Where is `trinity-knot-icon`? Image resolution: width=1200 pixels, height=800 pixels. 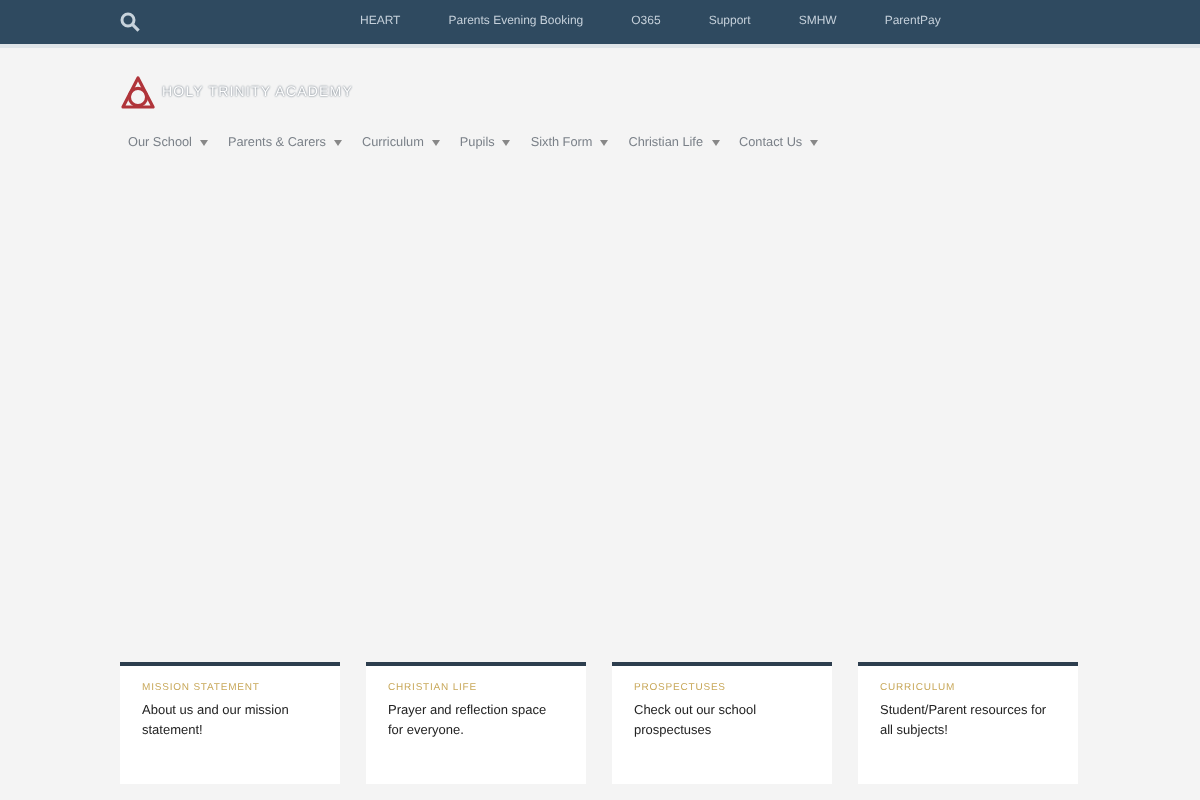
trinity-knot-icon is located at coordinates (138, 93).